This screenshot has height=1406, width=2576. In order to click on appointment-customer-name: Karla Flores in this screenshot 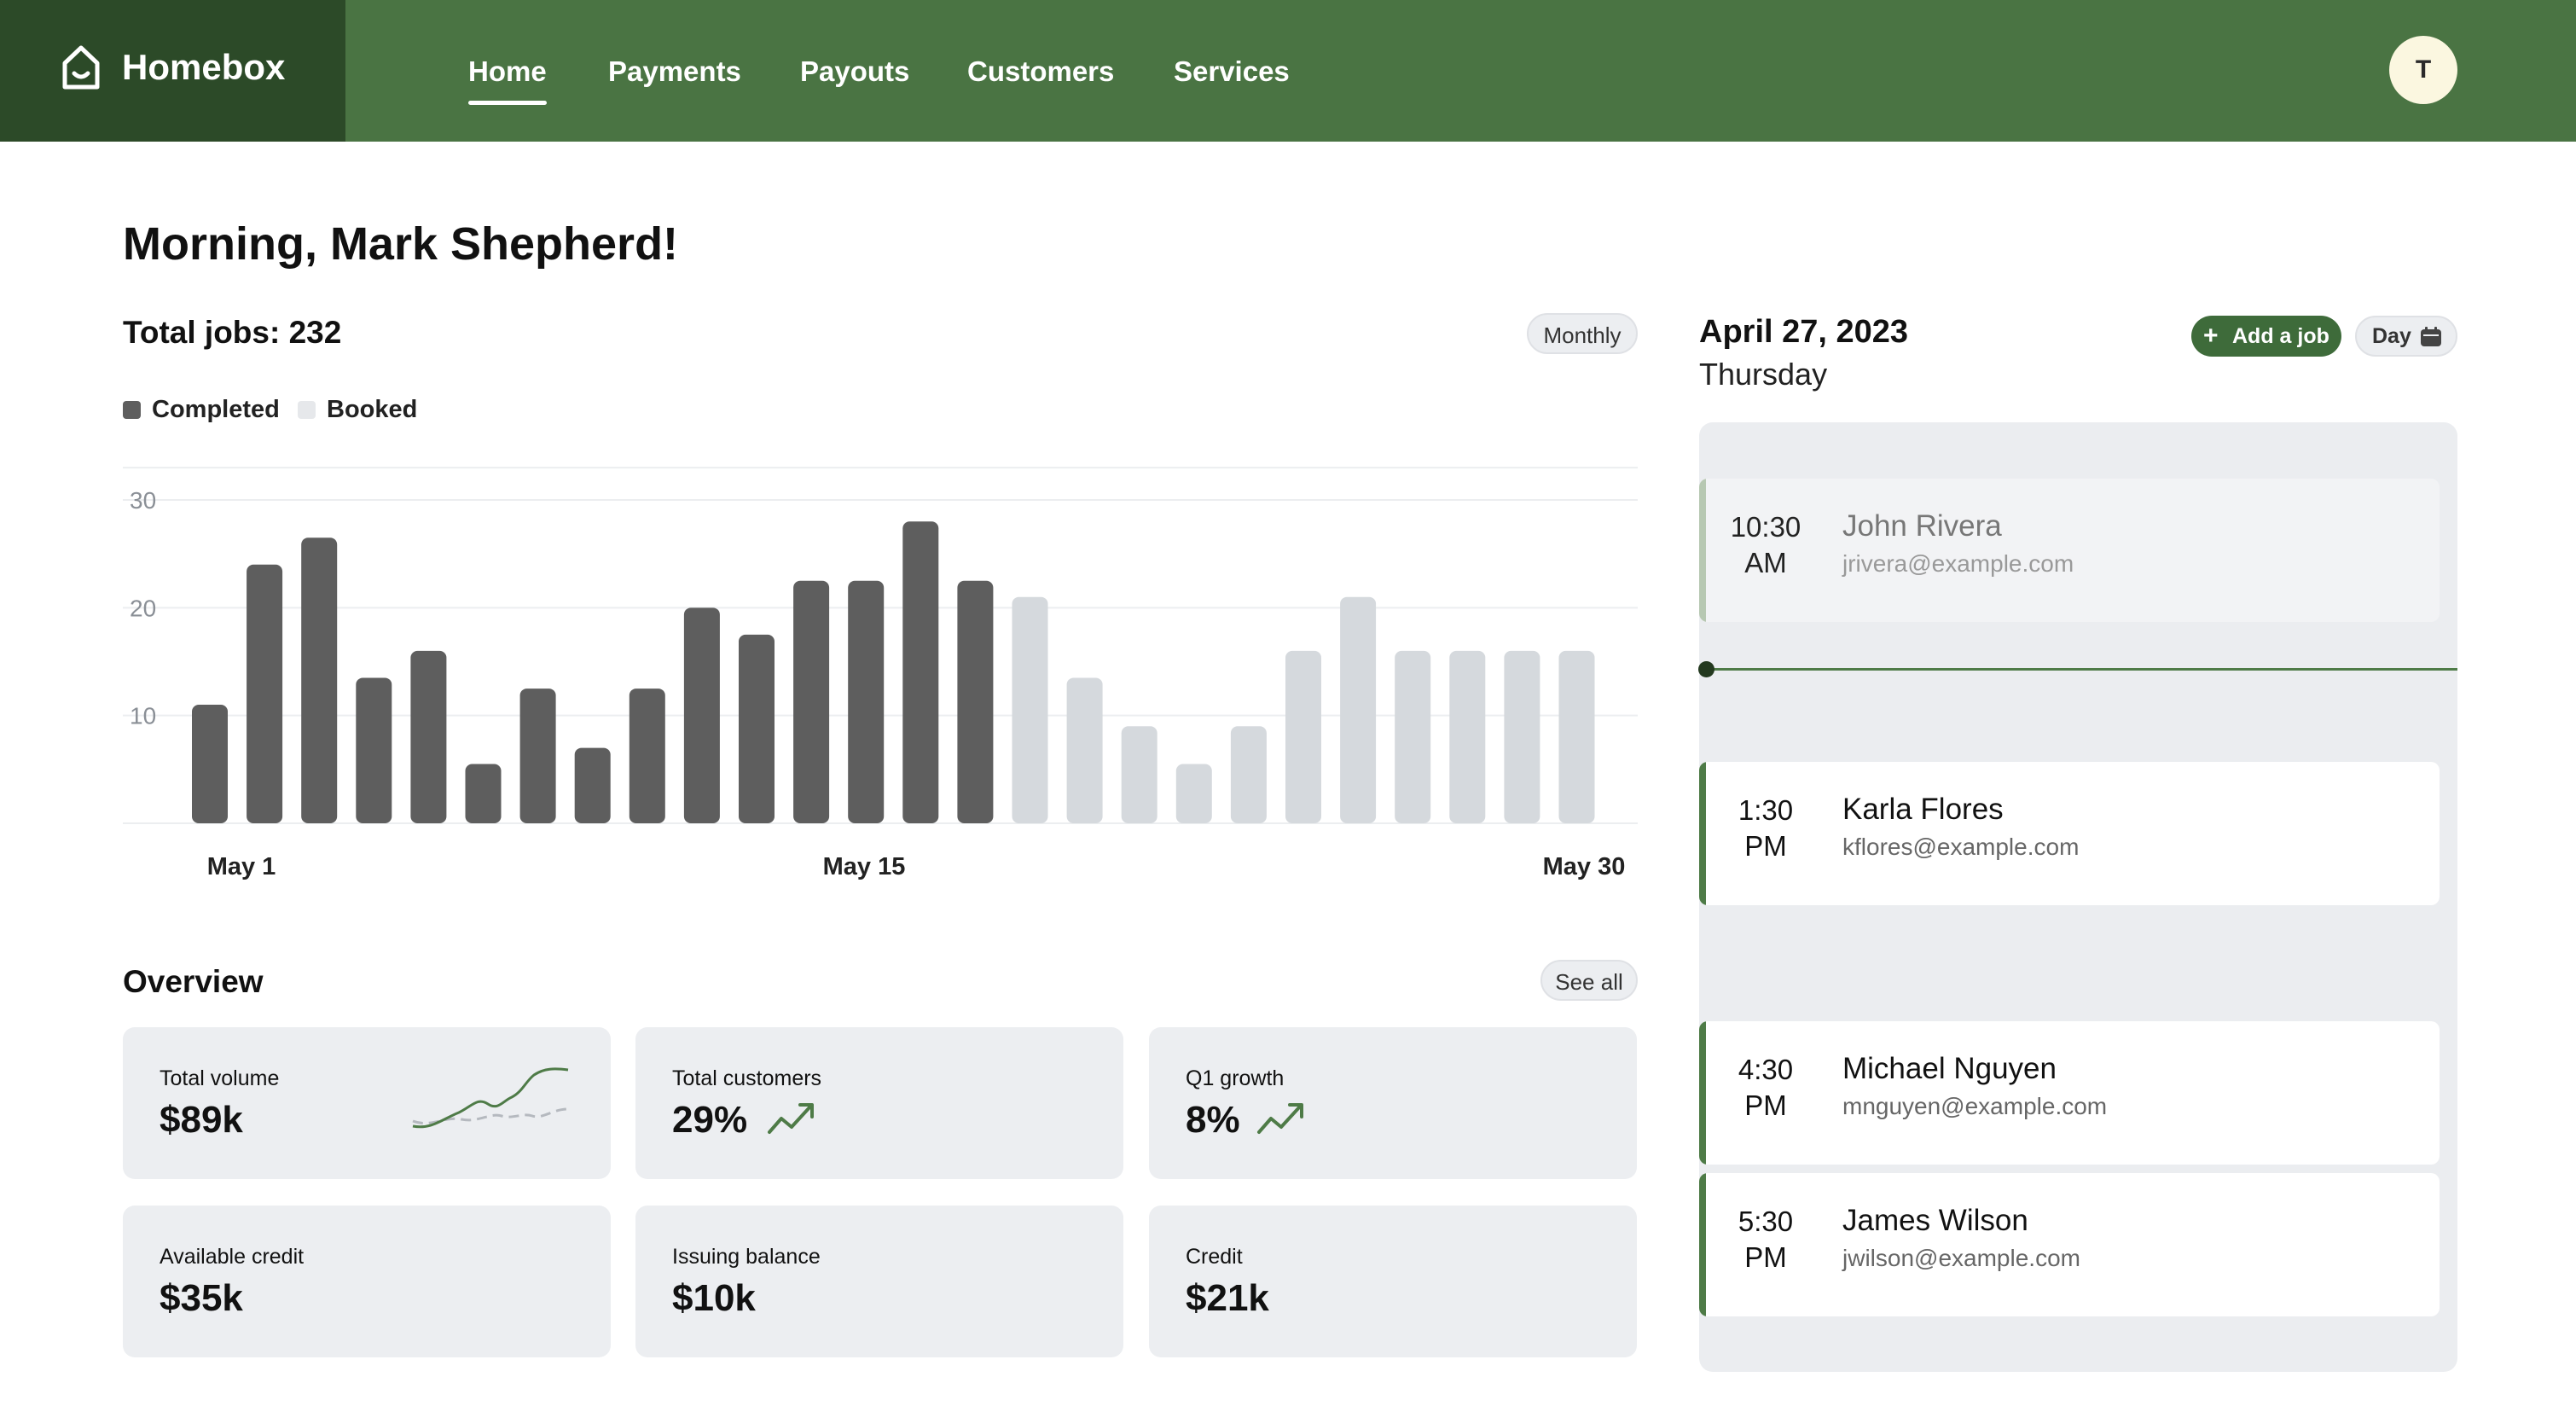, I will do `click(1923, 809)`.